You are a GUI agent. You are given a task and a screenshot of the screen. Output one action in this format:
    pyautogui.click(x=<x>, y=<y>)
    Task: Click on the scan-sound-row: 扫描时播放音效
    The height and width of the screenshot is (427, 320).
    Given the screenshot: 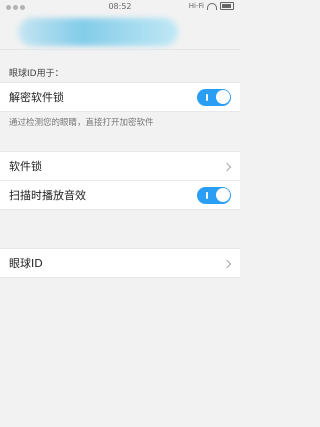 What is the action you would take?
    pyautogui.click(x=120, y=195)
    